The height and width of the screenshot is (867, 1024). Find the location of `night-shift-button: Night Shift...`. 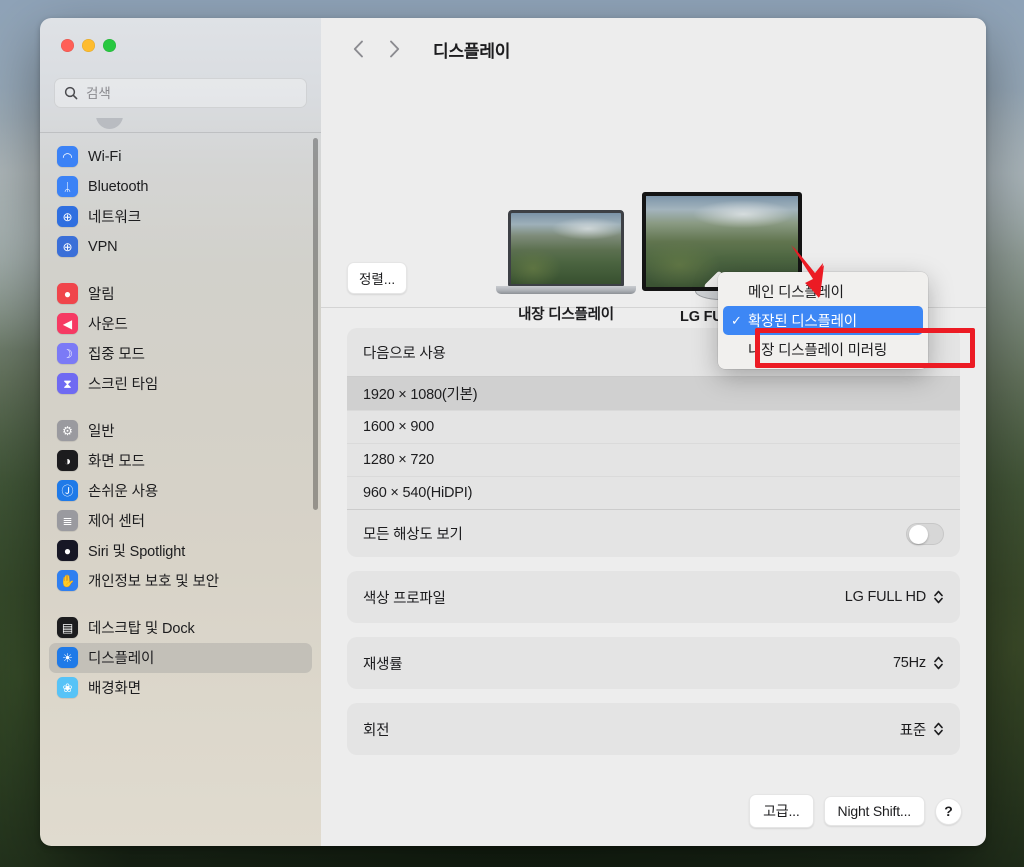

night-shift-button: Night Shift... is located at coordinates (874, 811).